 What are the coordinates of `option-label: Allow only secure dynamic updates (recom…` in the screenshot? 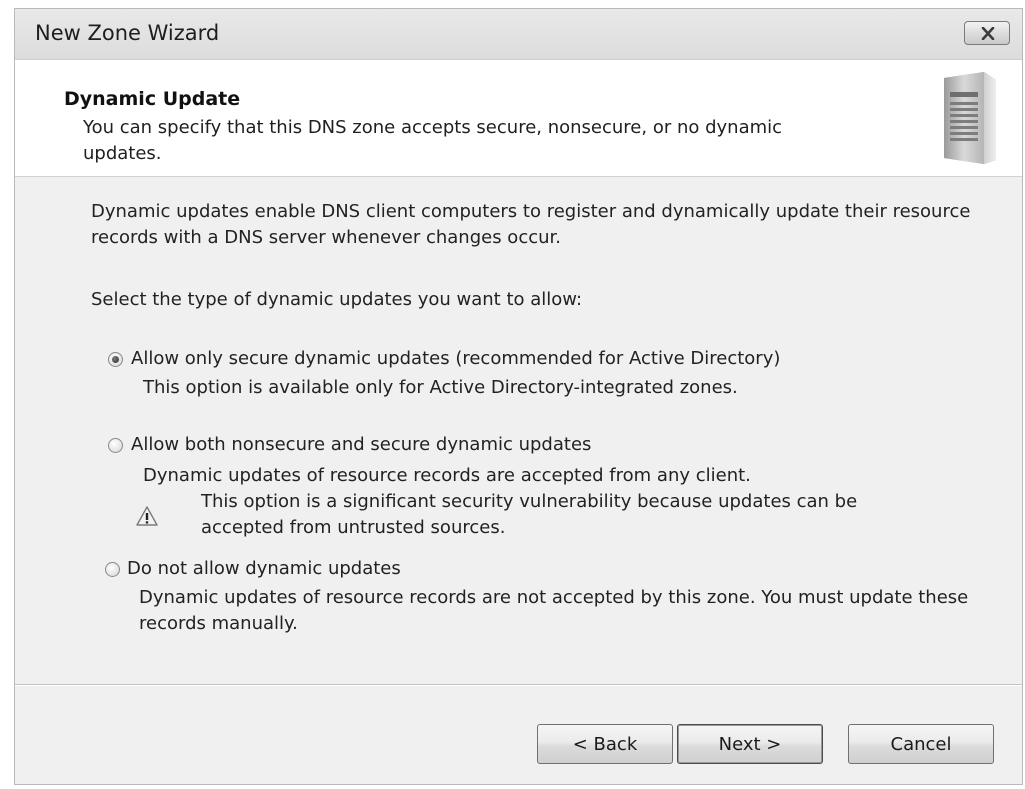 It's located at (455, 359).